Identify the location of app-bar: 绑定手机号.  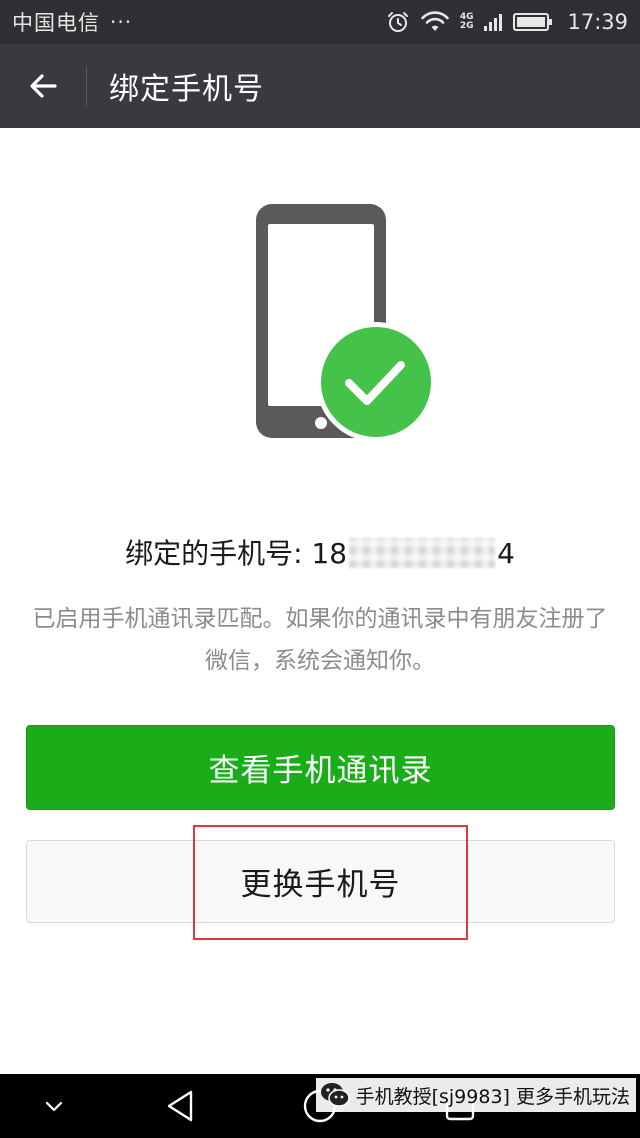
(320, 86).